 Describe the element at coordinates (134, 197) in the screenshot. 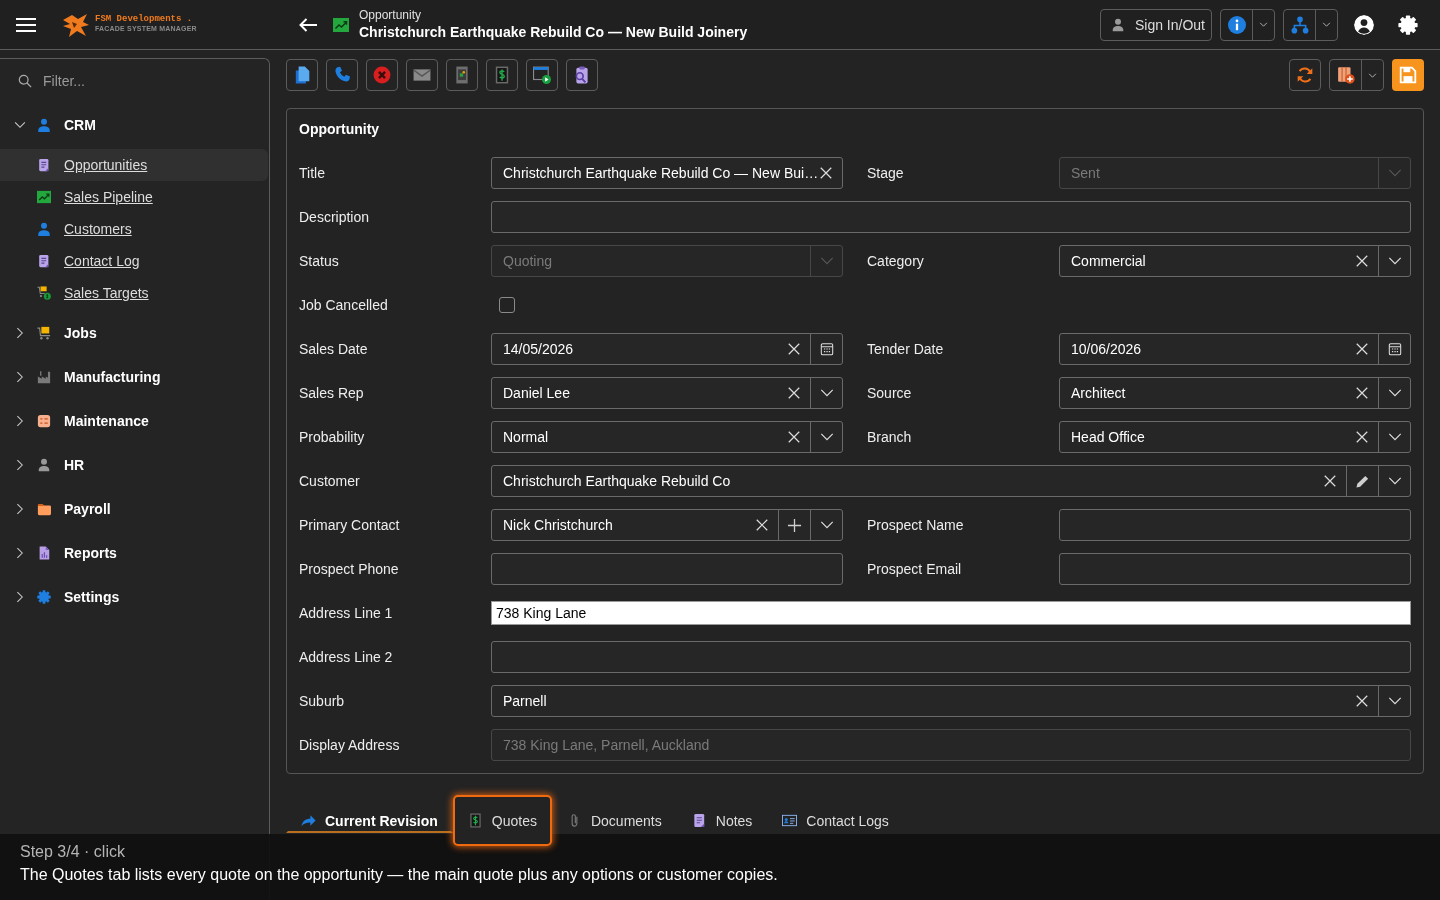

I see `sidebar-link: Sales Pipeline` at that location.